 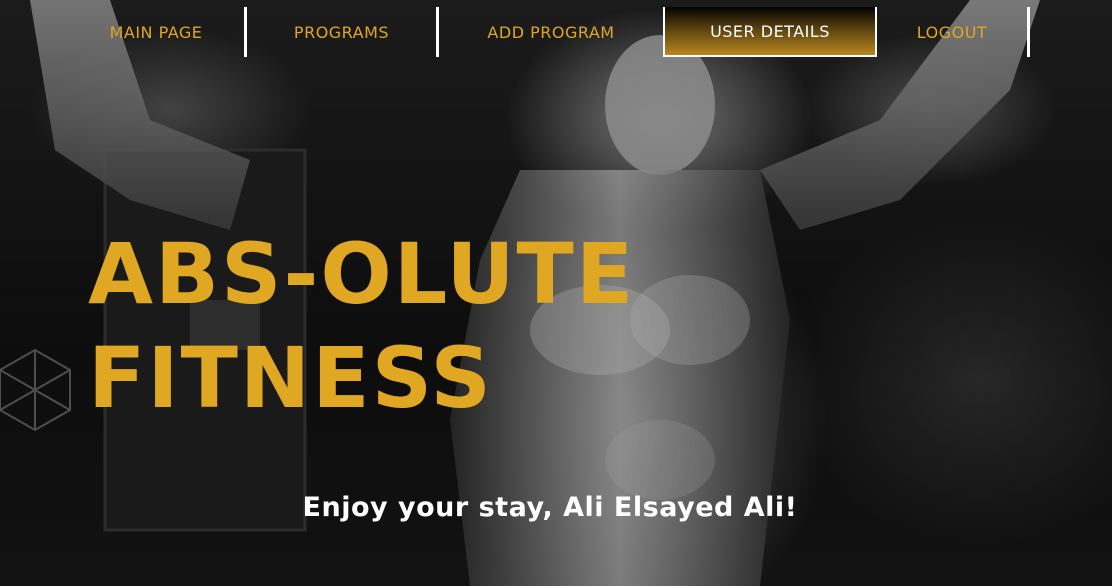 What do you see at coordinates (156, 32) in the screenshot?
I see `nav-main-page: MAIN PAGE` at bounding box center [156, 32].